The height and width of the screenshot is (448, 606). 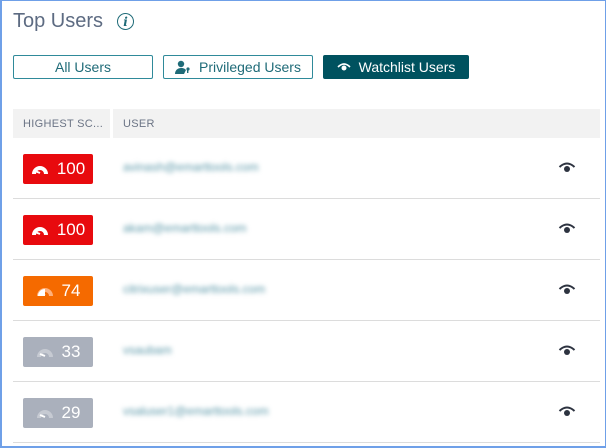 What do you see at coordinates (306, 229) in the screenshot?
I see `table-row: 100 akam@emarttools.com` at bounding box center [306, 229].